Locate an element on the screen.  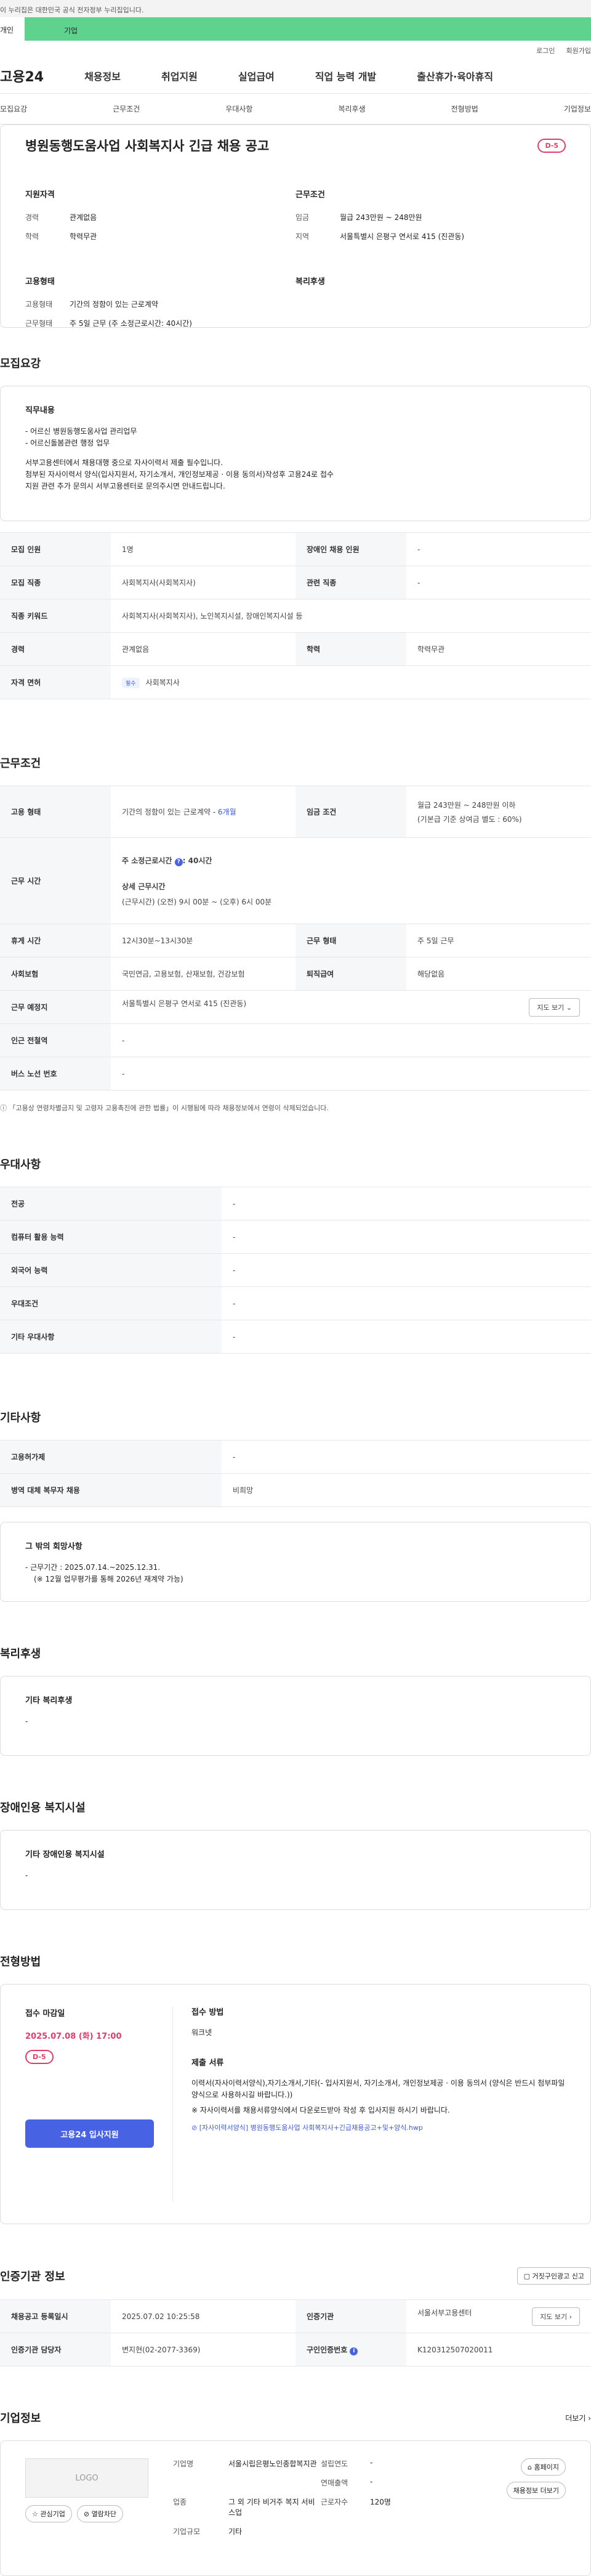
wage-range: 월급 243만원 ~ 248만원 이하 is located at coordinates (466, 805).